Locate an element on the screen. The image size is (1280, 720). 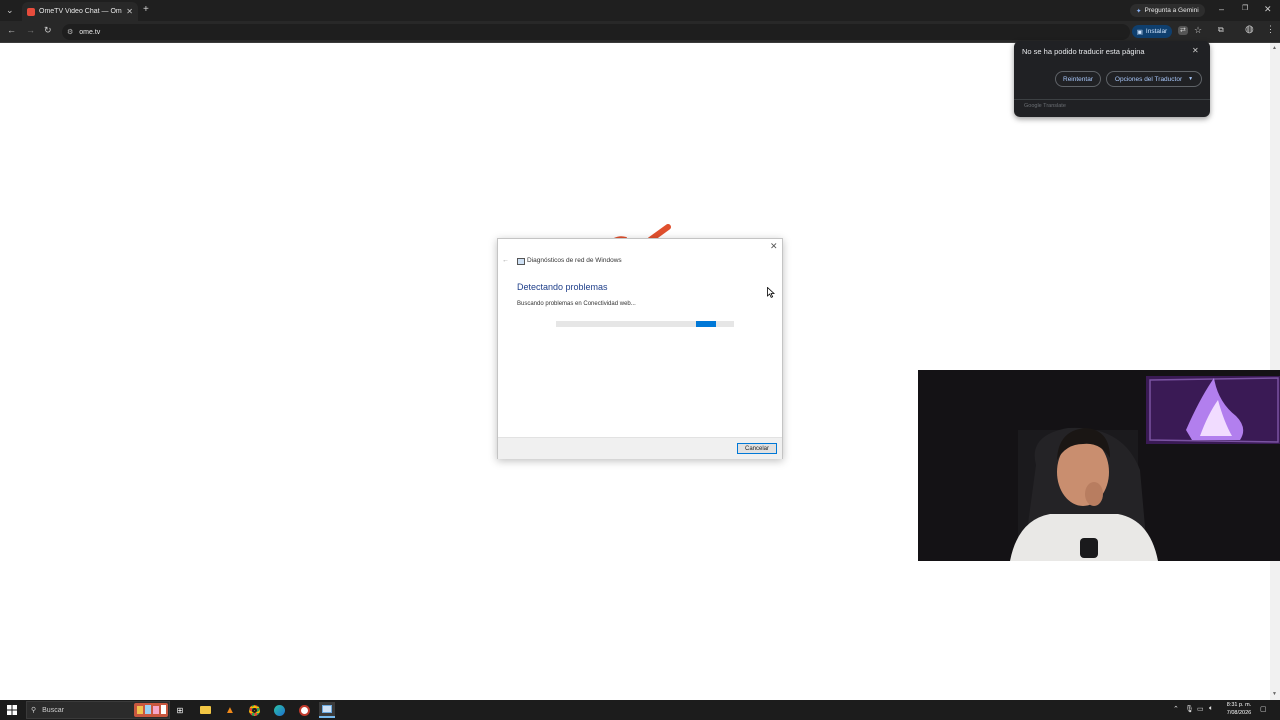
vlc-cone-icon: ▲ is located at coordinates (230, 710).